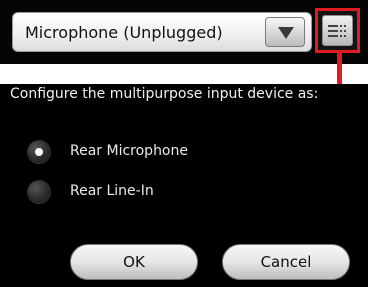  I want to click on option-label: Rear Line-In, so click(112, 191).